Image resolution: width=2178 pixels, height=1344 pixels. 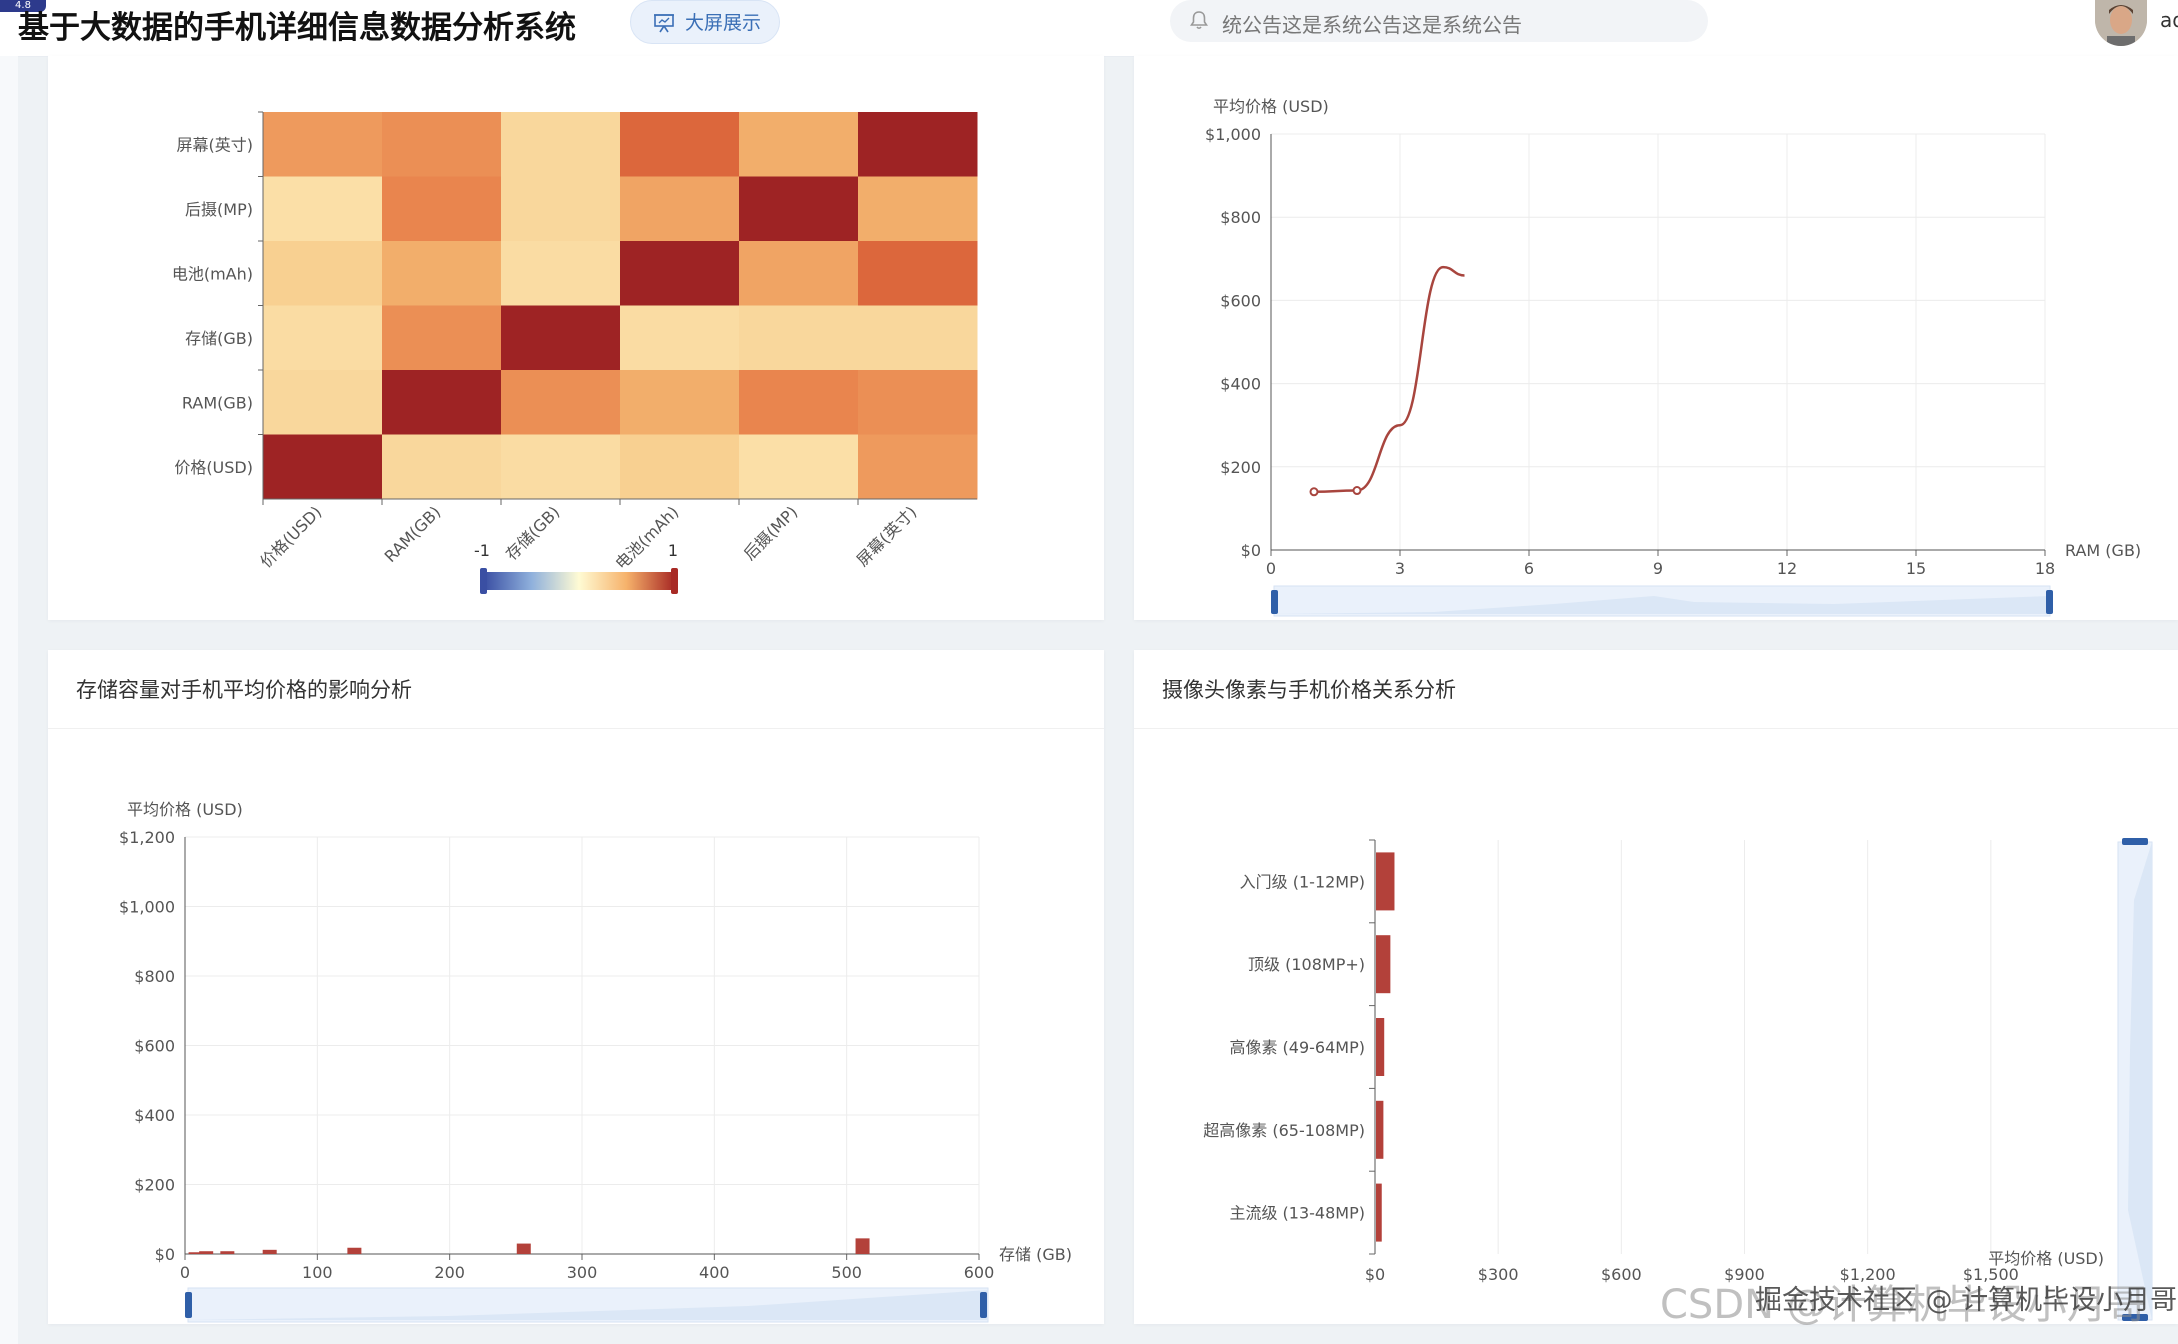 I want to click on heatmap-y-label: RAM(GB), so click(x=217, y=402).